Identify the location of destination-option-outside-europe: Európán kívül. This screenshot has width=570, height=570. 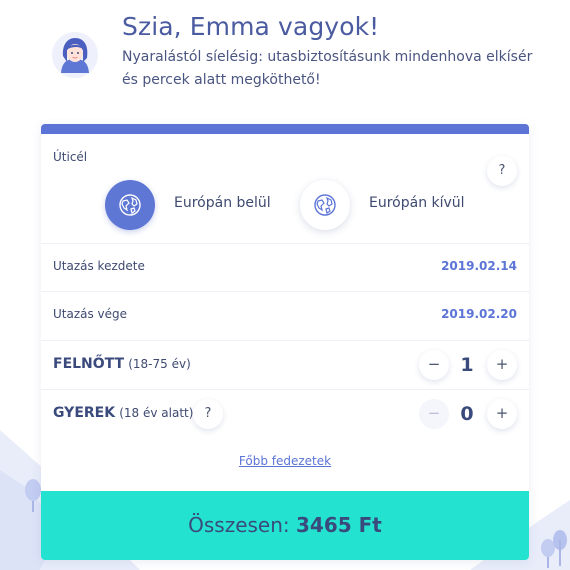
(400, 205).